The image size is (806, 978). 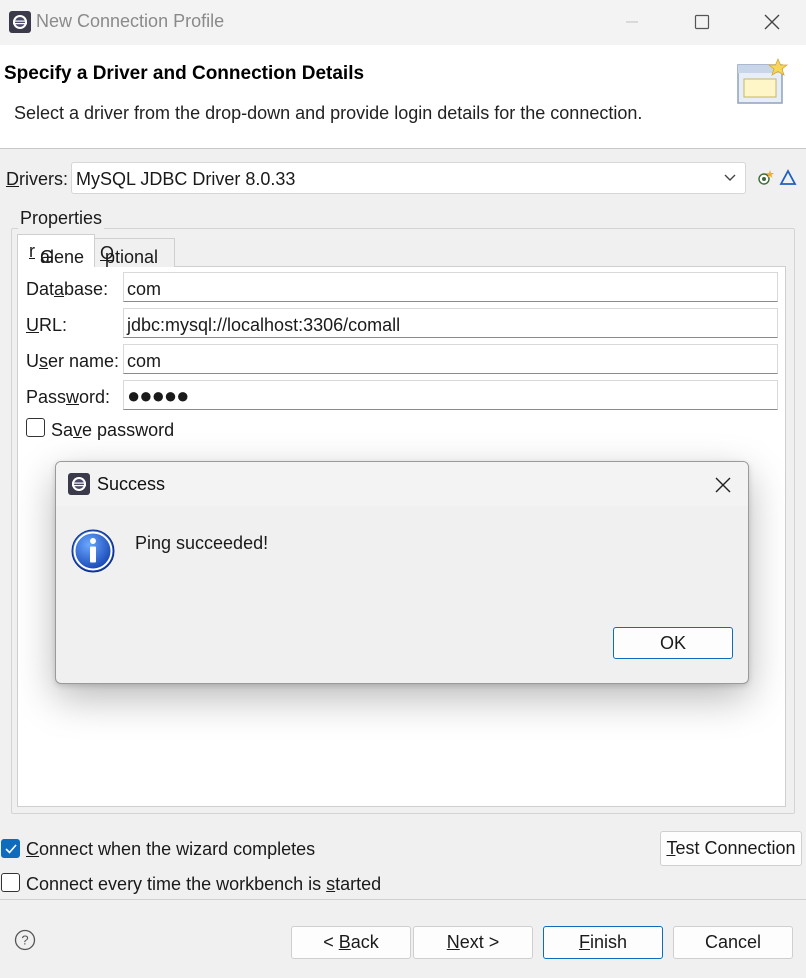 What do you see at coordinates (186, 179) in the screenshot?
I see `drivers-selected-value: MySQL JDBC Driver 8.0.33` at bounding box center [186, 179].